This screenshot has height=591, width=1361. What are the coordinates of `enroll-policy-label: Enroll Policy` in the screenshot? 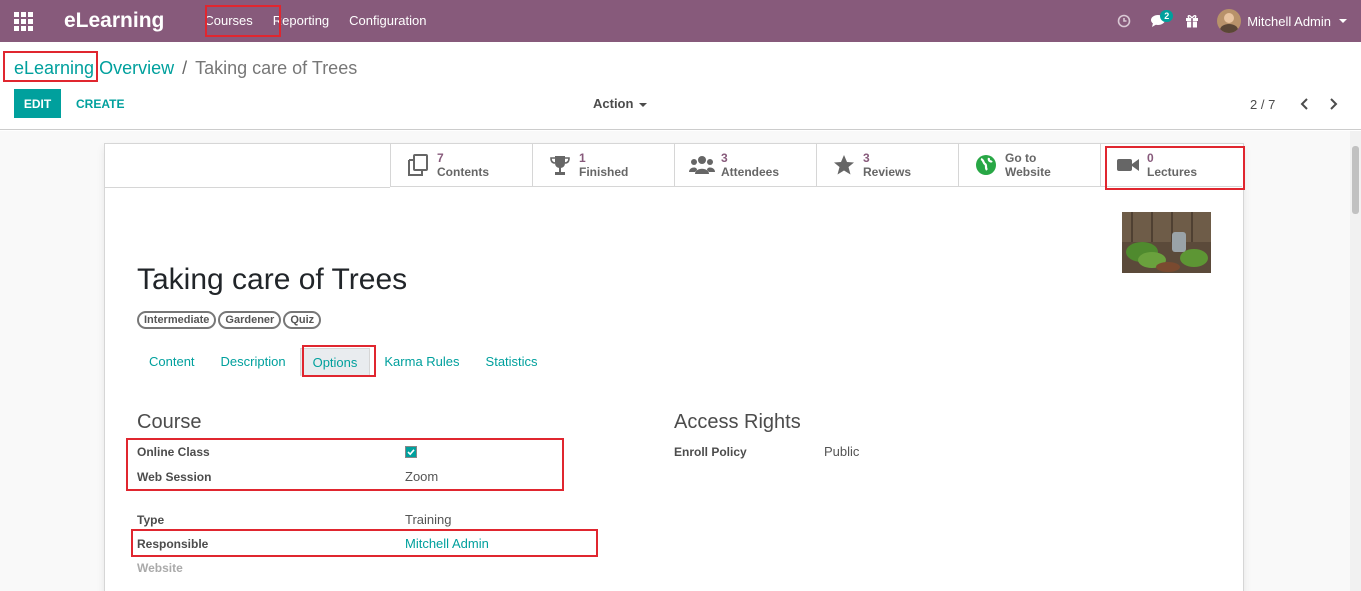 It's located at (710, 452).